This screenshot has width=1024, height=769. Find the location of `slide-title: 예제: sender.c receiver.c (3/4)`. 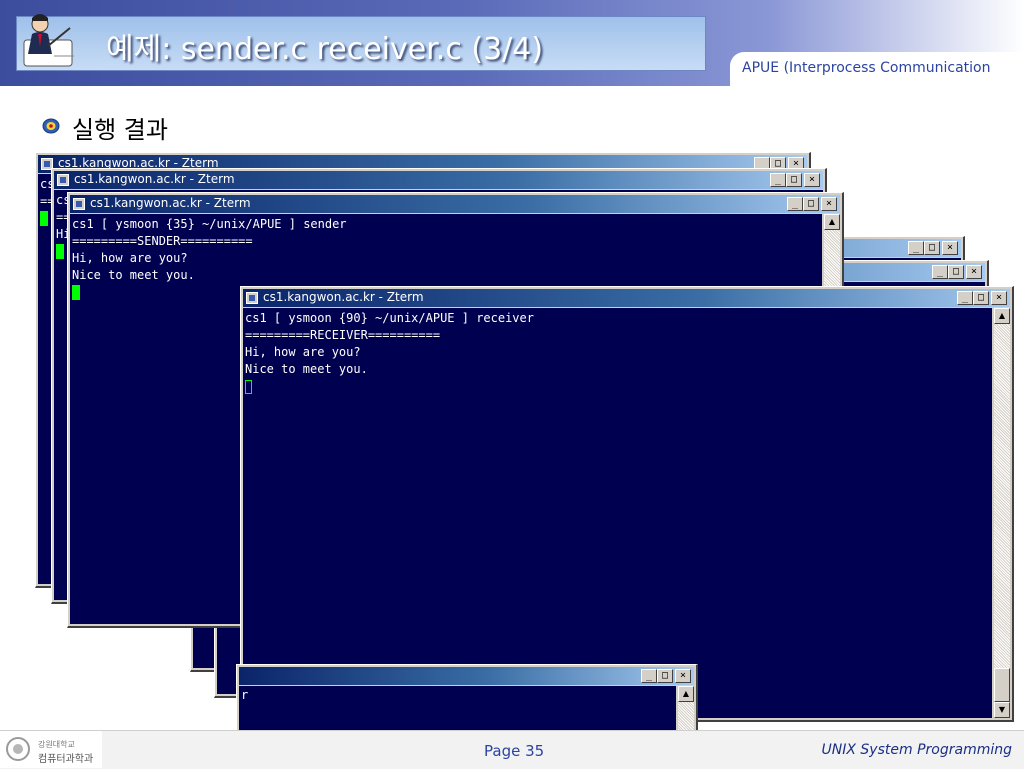

slide-title: 예제: sender.c receiver.c (3/4) is located at coordinates (325, 49).